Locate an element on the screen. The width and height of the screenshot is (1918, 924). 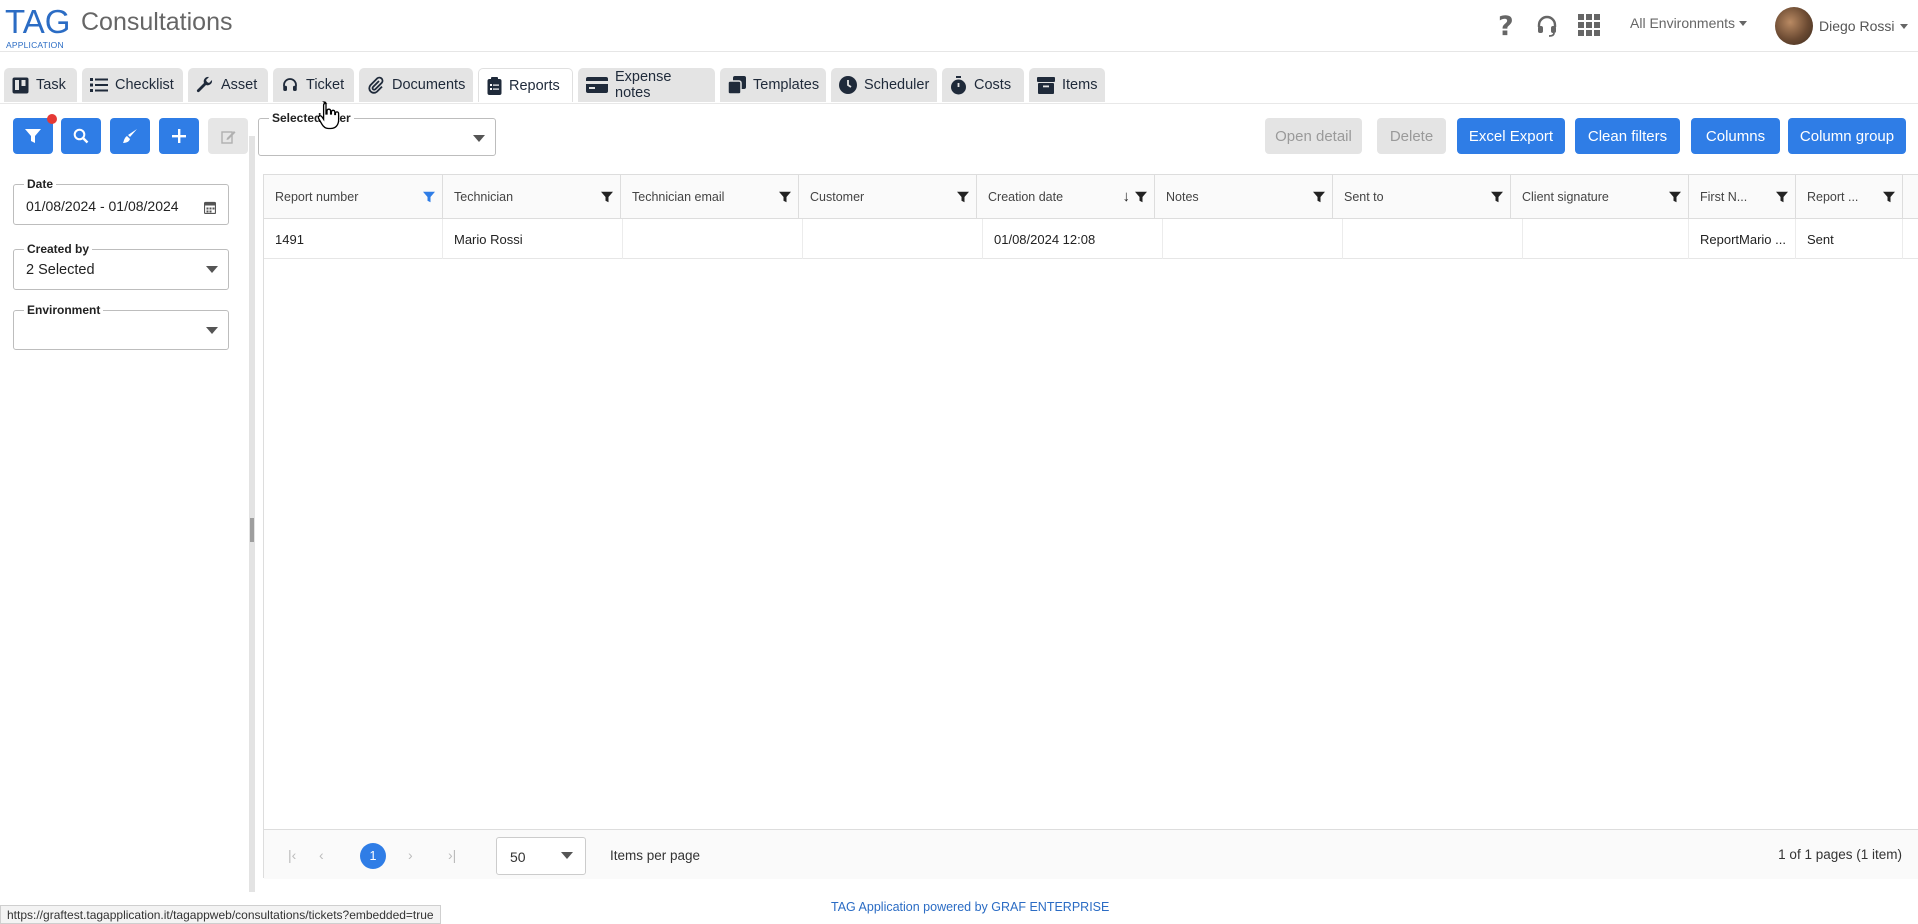
clean-filters-button: Clean filters is located at coordinates (1627, 136).